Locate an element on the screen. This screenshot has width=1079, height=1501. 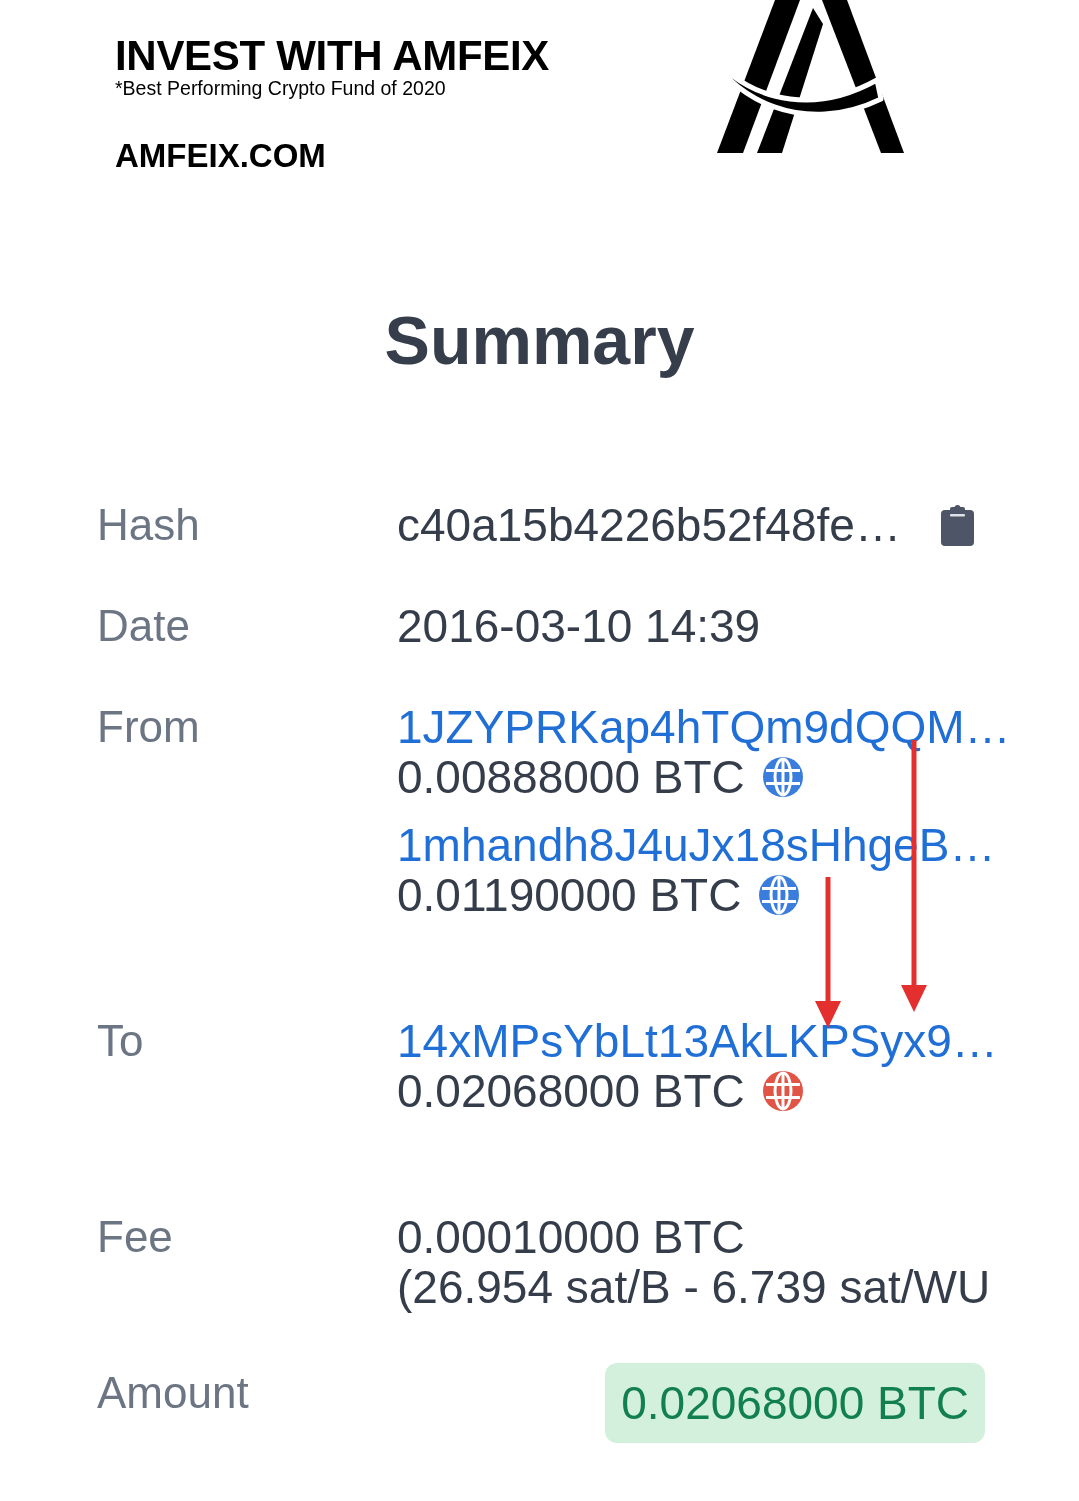
field-label: To is located at coordinates (121, 1041).